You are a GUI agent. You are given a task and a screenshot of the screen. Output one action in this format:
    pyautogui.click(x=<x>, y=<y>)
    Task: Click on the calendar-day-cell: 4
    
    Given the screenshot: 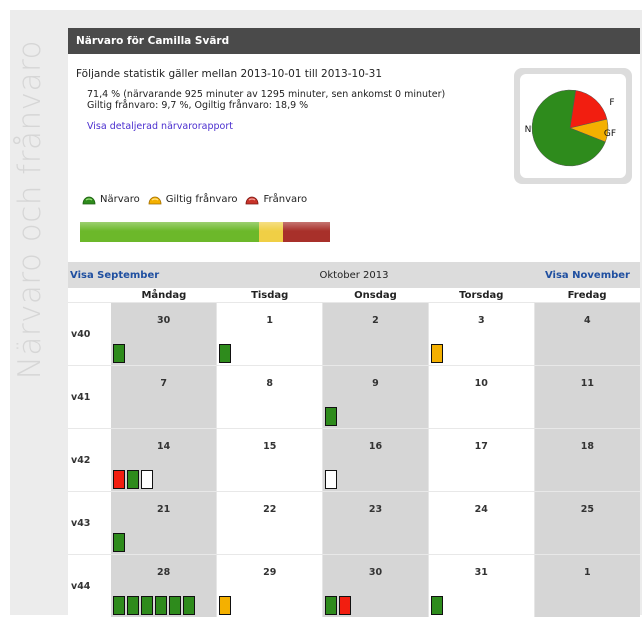 What is the action you would take?
    pyautogui.click(x=587, y=334)
    